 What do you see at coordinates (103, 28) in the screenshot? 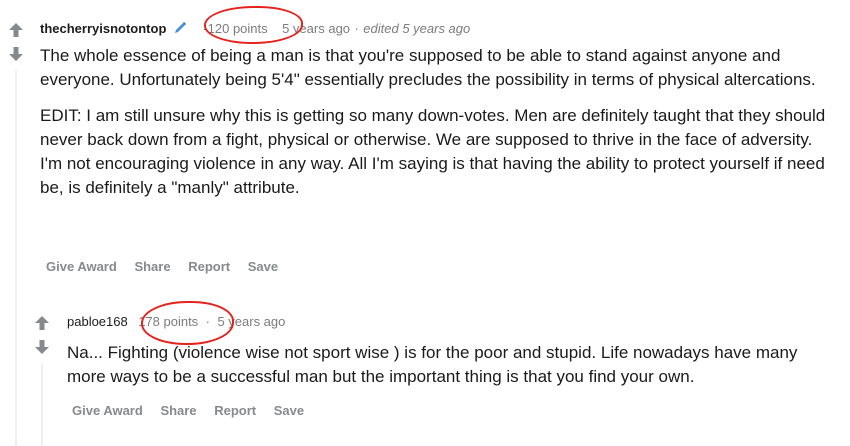
I see `comment-author: thecherryisnotontop` at bounding box center [103, 28].